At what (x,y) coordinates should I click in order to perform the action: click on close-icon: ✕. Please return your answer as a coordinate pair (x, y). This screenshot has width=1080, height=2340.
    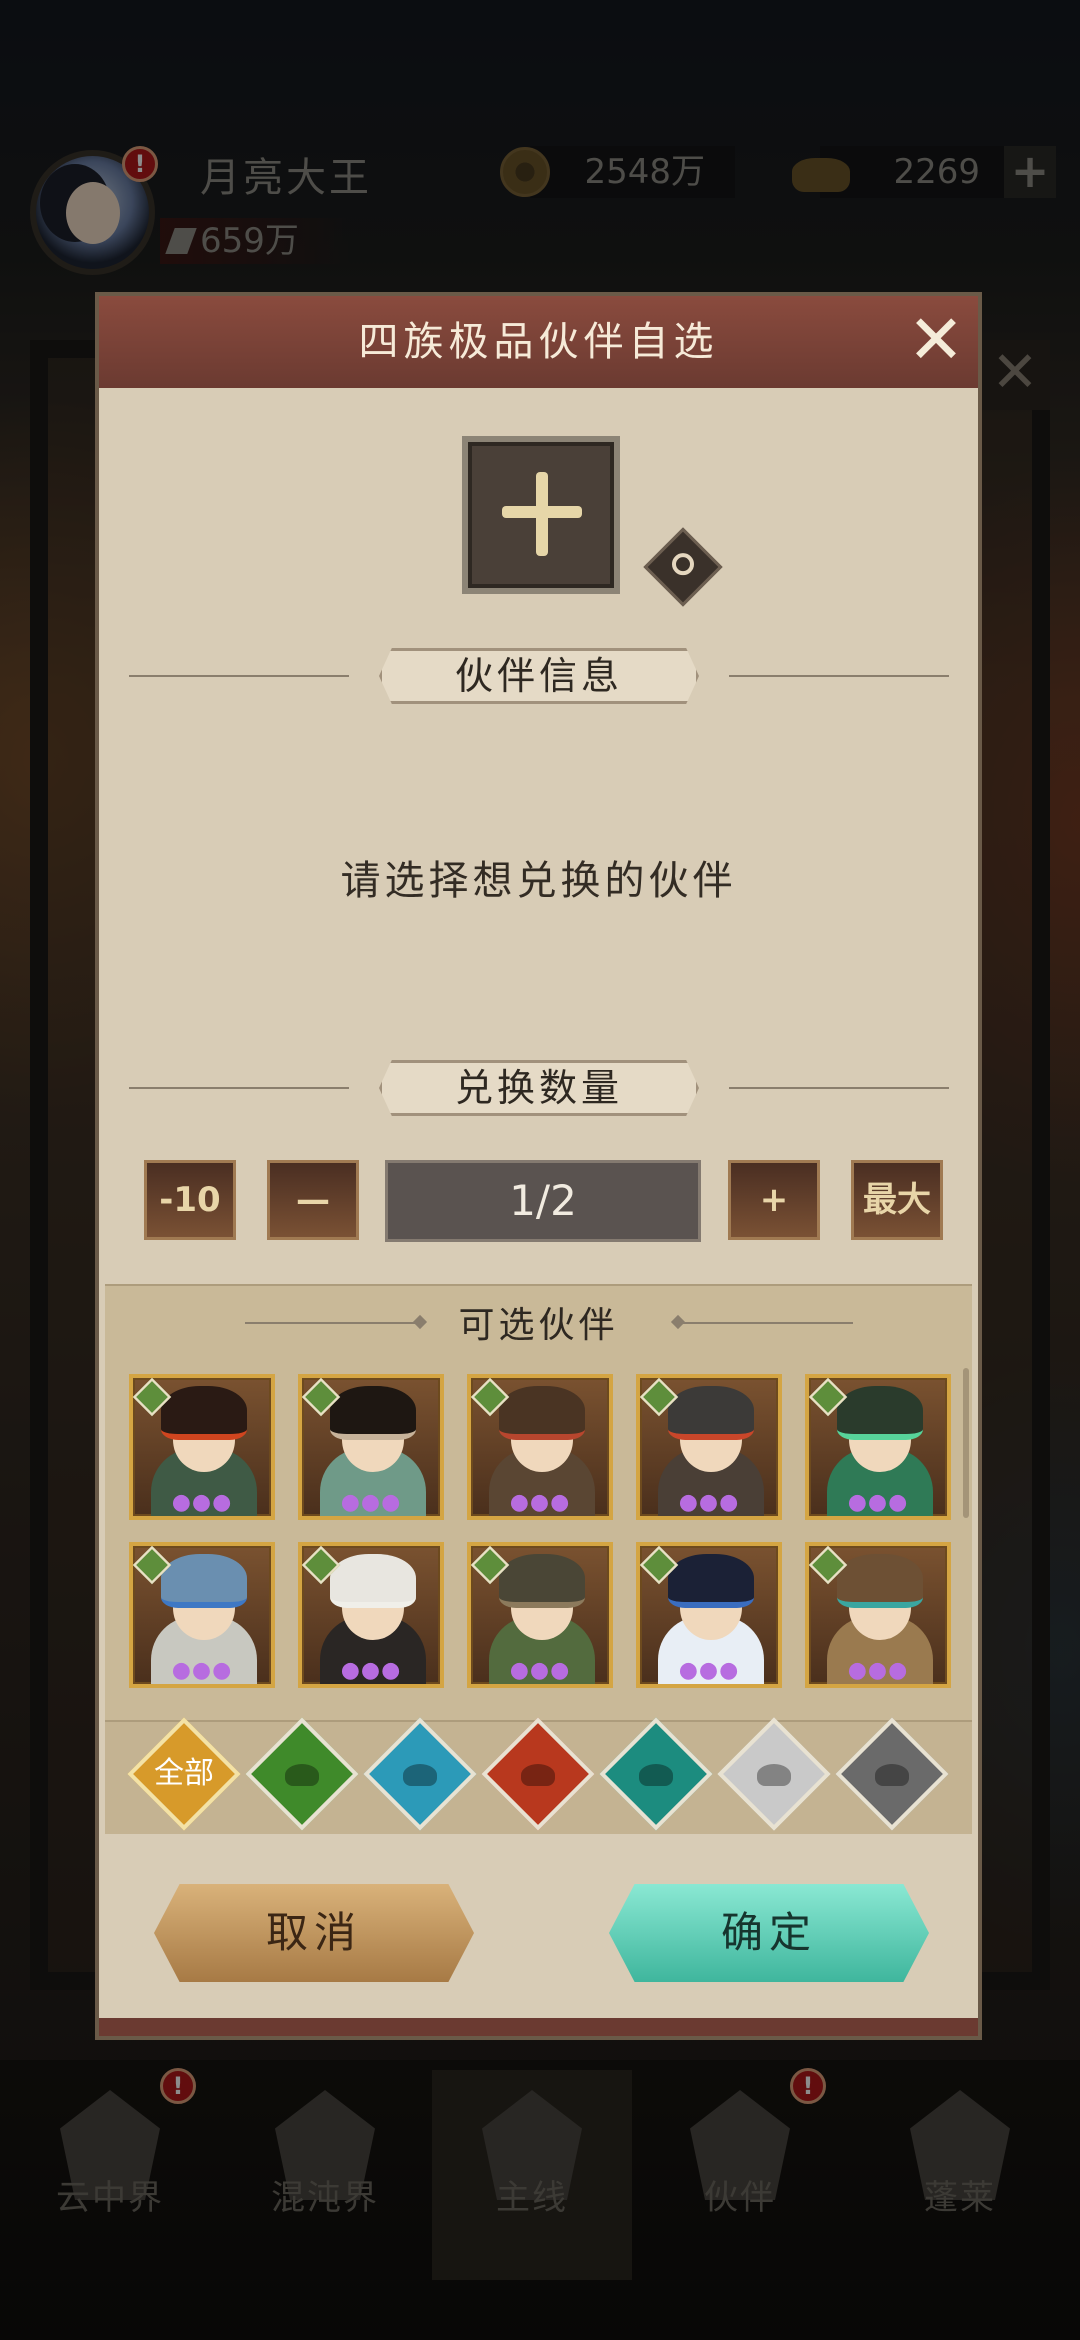
    Looking at the image, I should click on (936, 341).